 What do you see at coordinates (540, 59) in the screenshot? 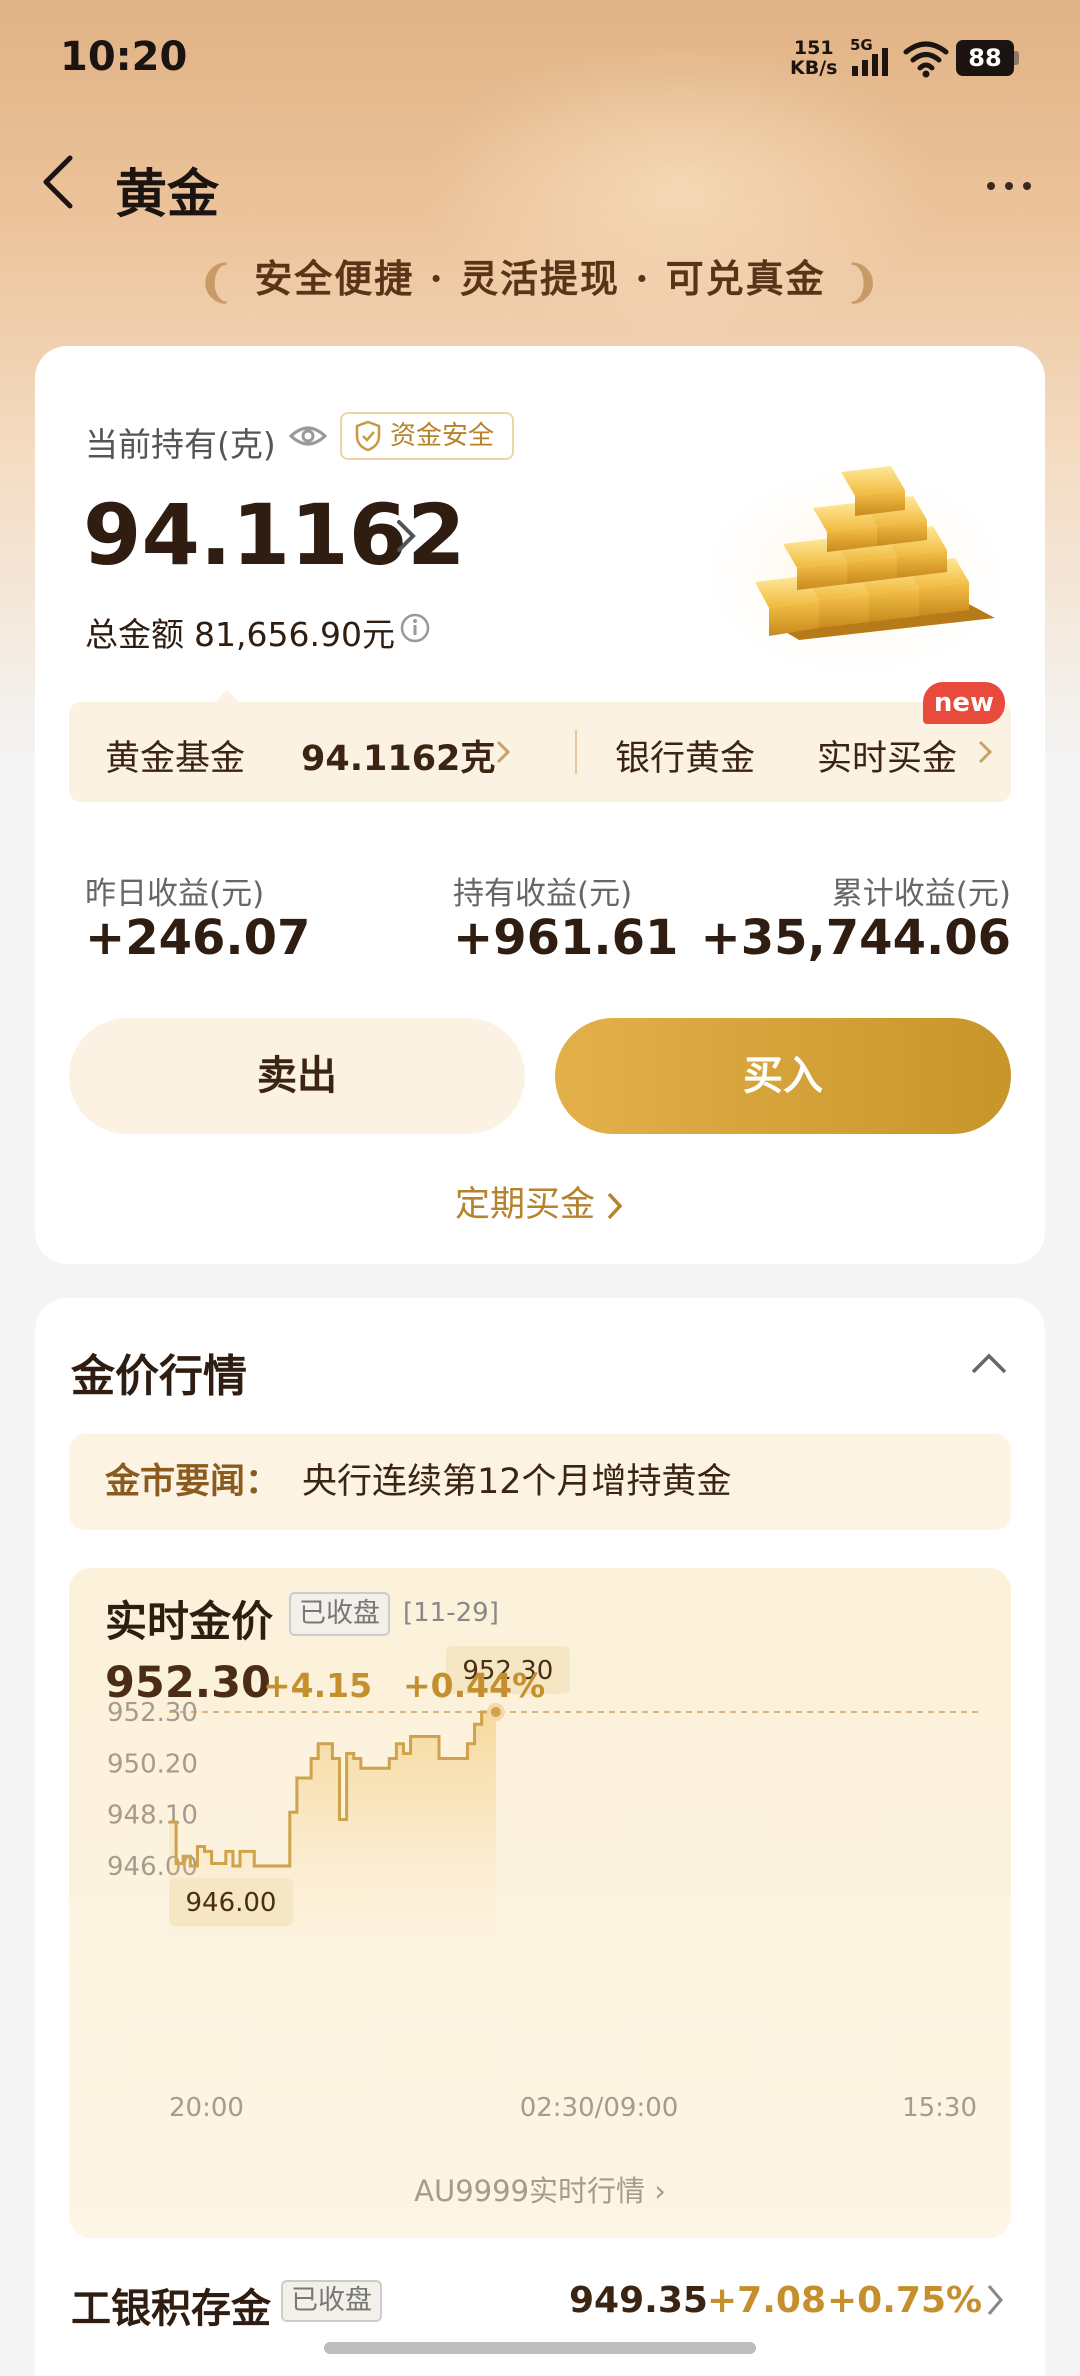
I see `status-bar: 10:20 151 KB/s 5G 88` at bounding box center [540, 59].